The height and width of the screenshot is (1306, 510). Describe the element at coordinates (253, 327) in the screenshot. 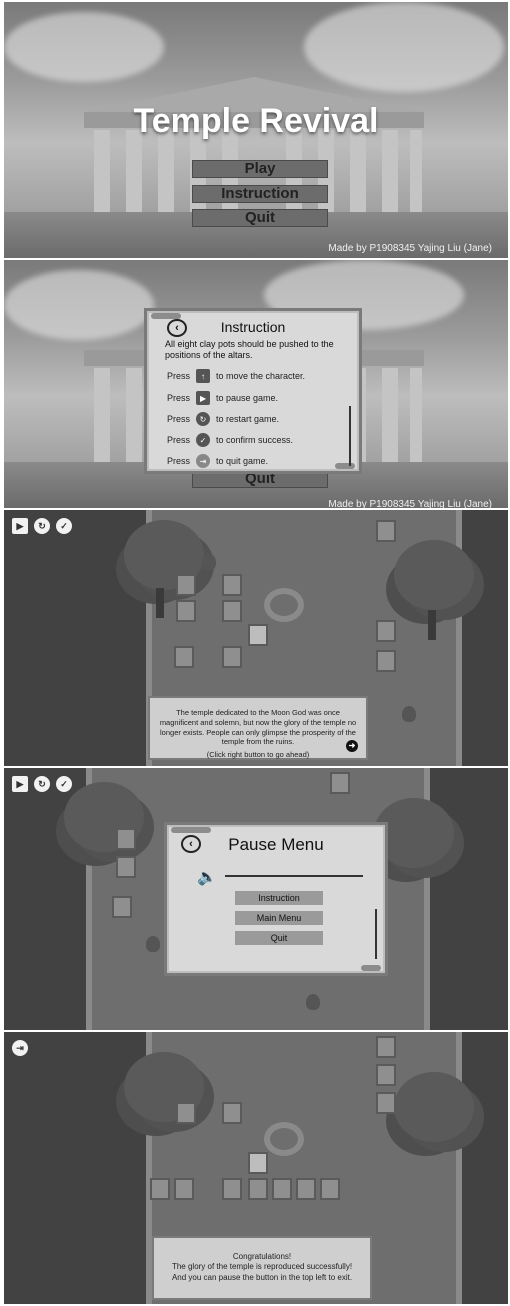

I see `instruction-heading: Instruction` at that location.